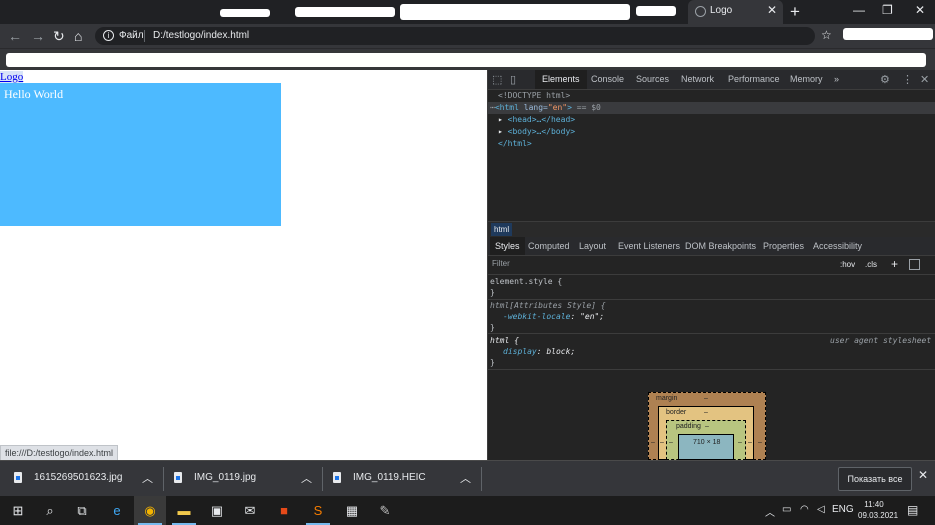 The height and width of the screenshot is (525, 935). I want to click on bookmarks-bar, so click(467, 59).